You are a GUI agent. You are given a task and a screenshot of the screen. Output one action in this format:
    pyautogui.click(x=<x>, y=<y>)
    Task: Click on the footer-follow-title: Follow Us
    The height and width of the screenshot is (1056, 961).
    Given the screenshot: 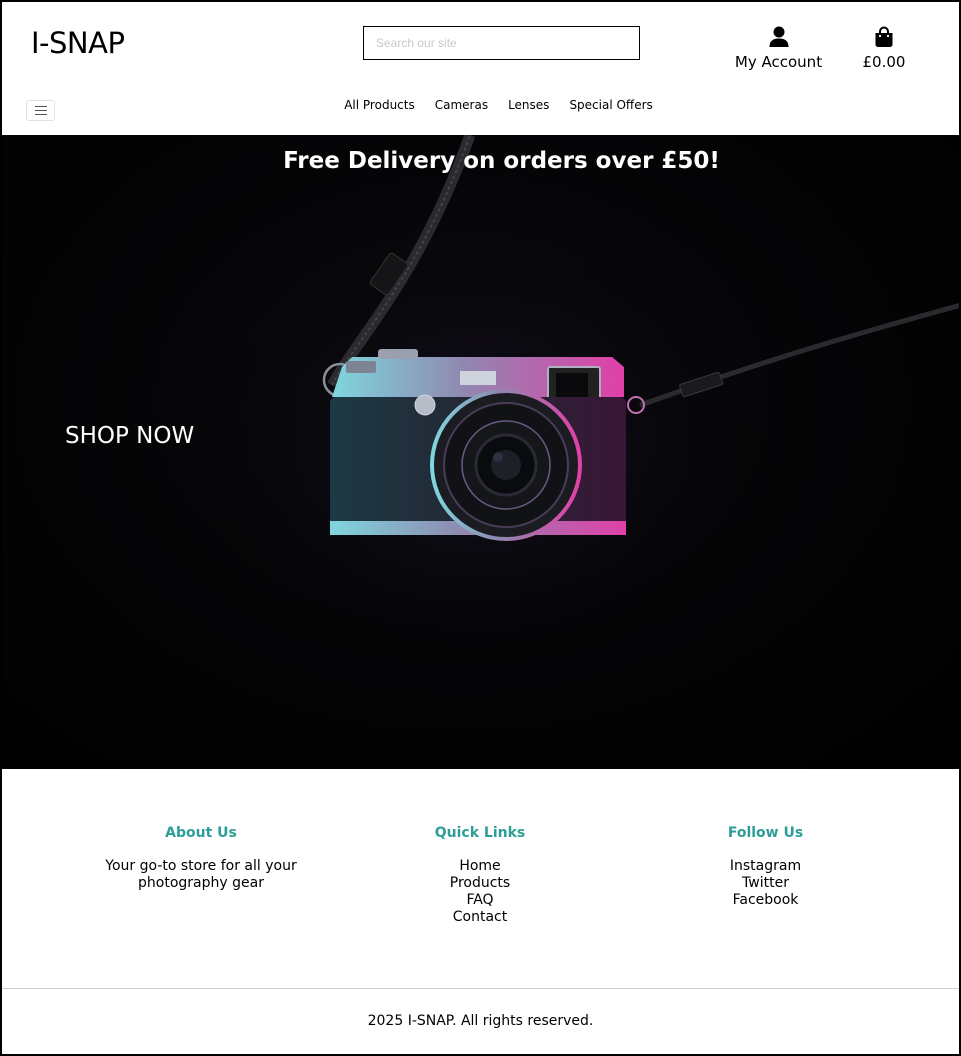 What is the action you would take?
    pyautogui.click(x=765, y=833)
    